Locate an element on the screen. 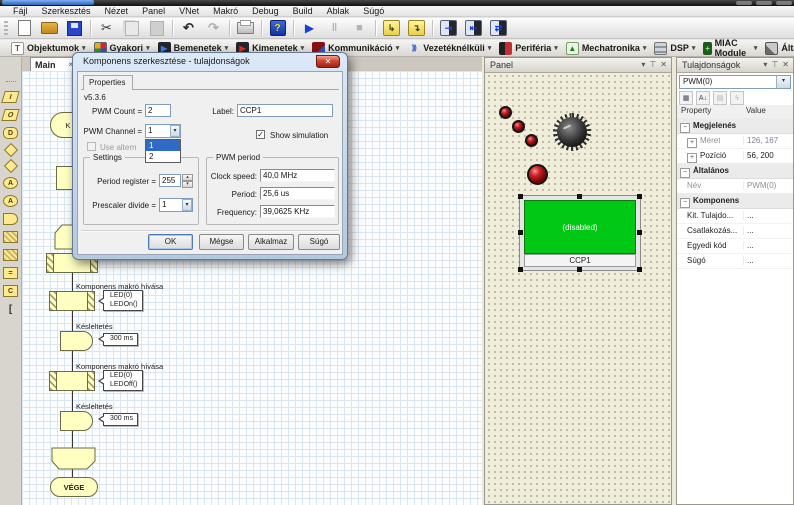 This screenshot has width=794, height=505. menu-vnet: VNet is located at coordinates (189, 11).